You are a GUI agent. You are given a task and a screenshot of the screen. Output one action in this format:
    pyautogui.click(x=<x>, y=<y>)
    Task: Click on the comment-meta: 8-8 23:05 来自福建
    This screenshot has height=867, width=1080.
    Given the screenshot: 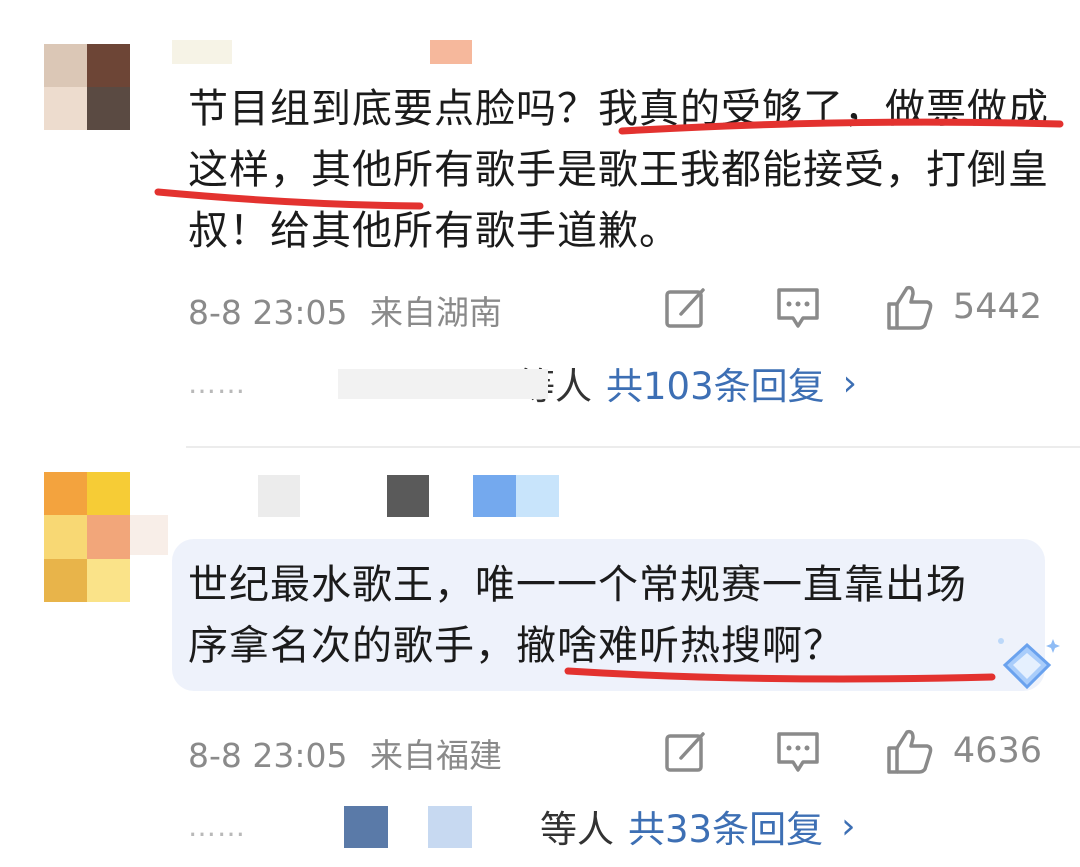 What is the action you would take?
    pyautogui.click(x=345, y=753)
    